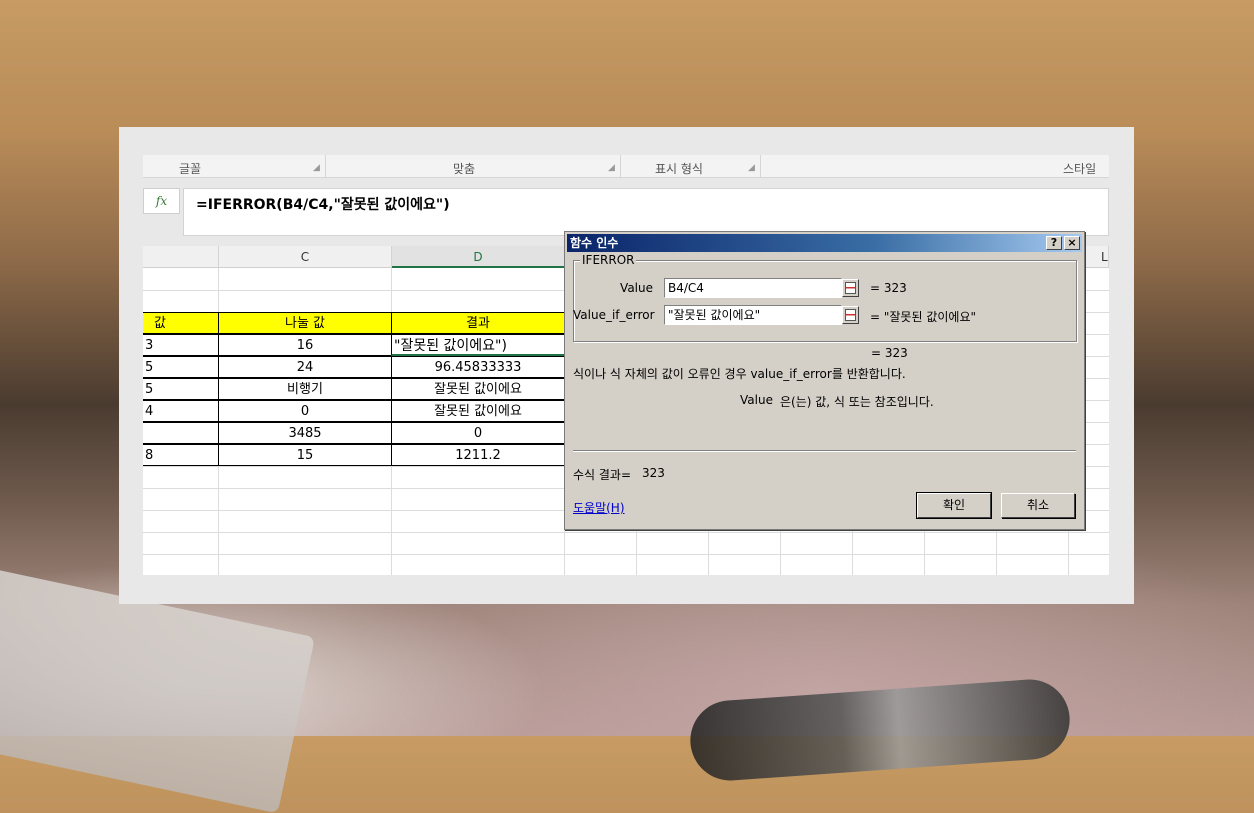 This screenshot has height=813, width=1254. What do you see at coordinates (181, 345) in the screenshot?
I see `table-cell: 3` at bounding box center [181, 345].